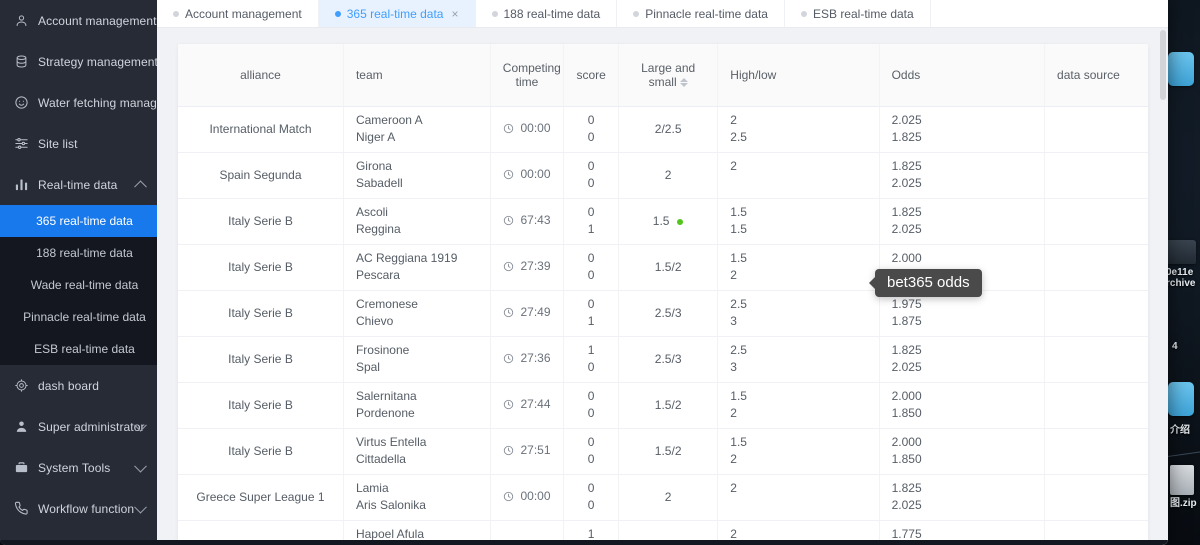  Describe the element at coordinates (701, 13) in the screenshot. I see `tab-pinnacle-real-time-data: Pinnacle real-time data` at that location.